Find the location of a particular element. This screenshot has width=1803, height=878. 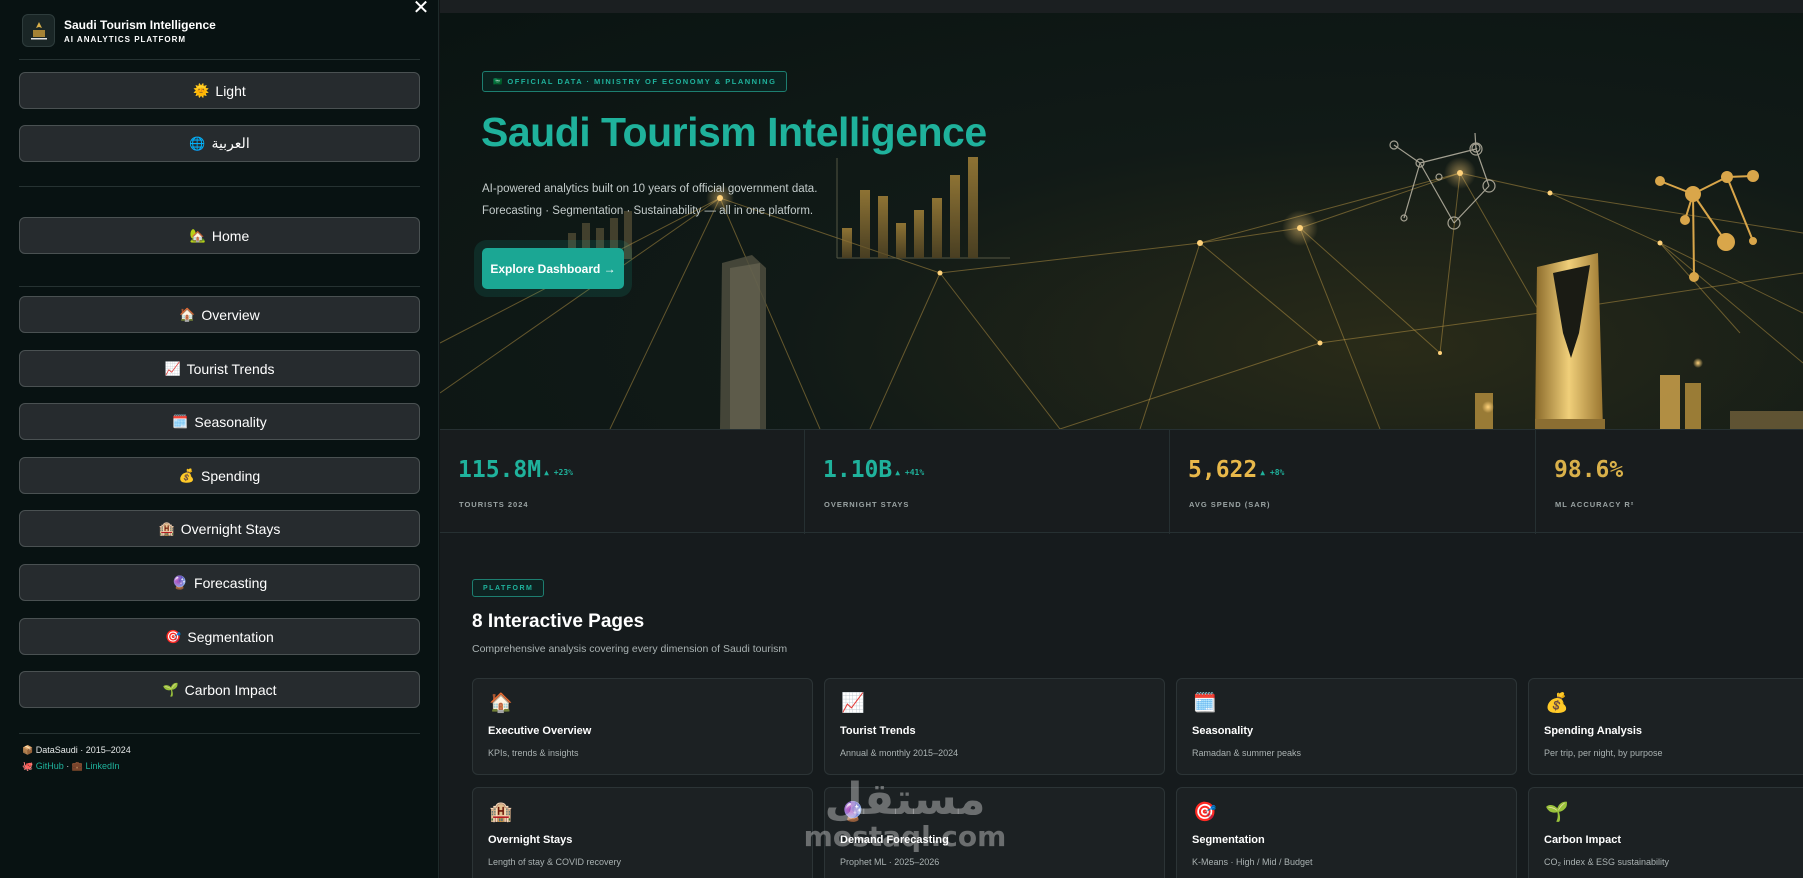

sidebar-item-label: Spending is located at coordinates (231, 475).